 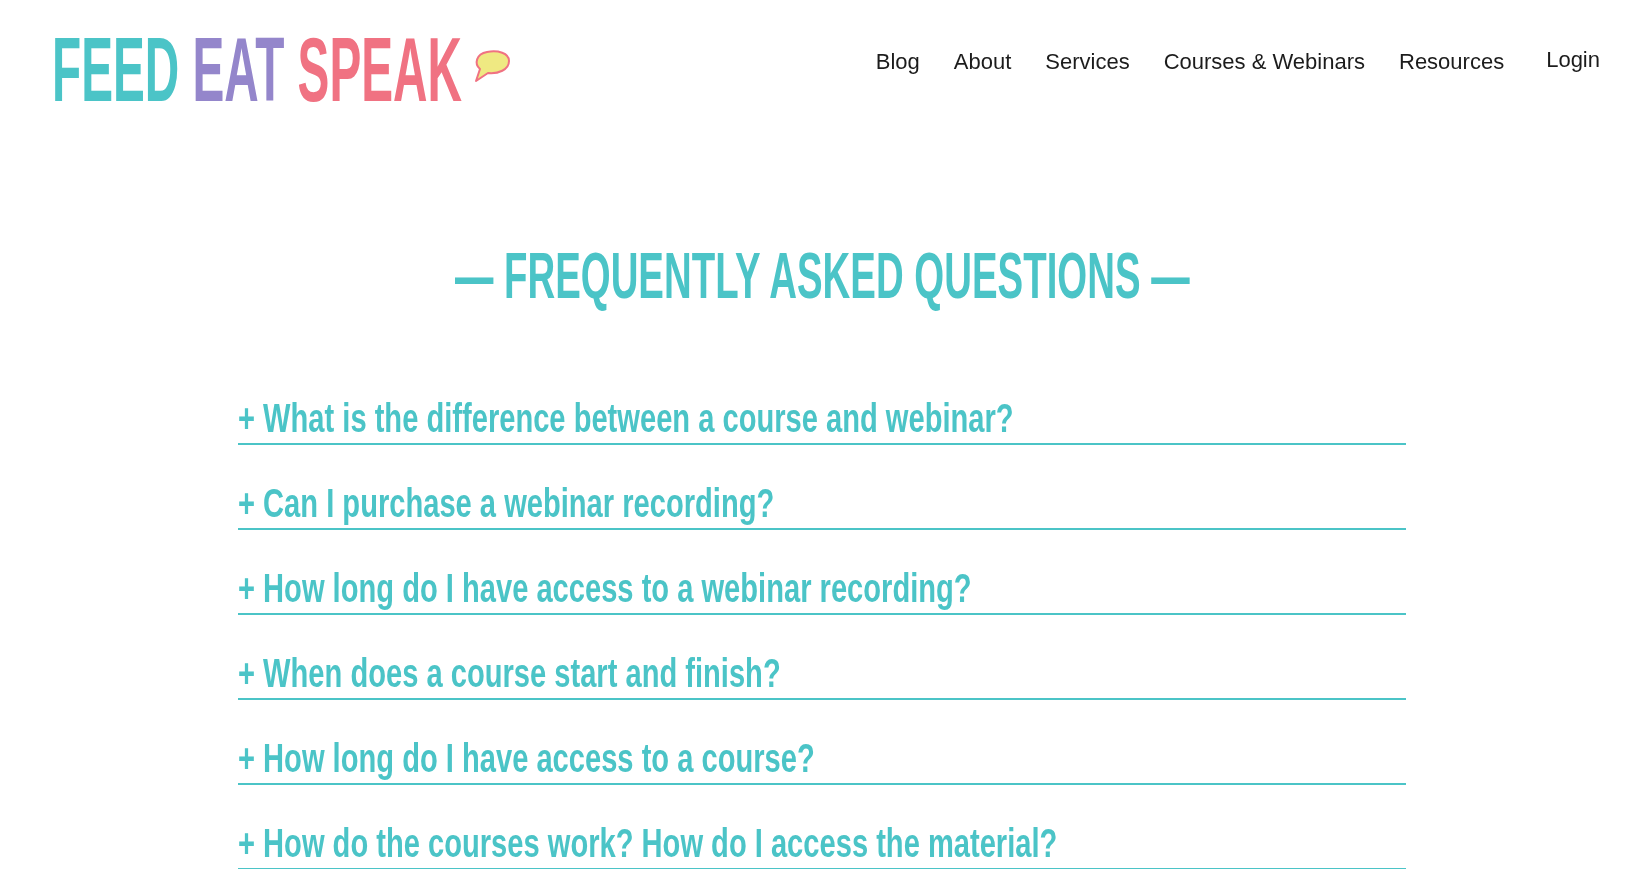 I want to click on nav-link: Blog, so click(x=897, y=62).